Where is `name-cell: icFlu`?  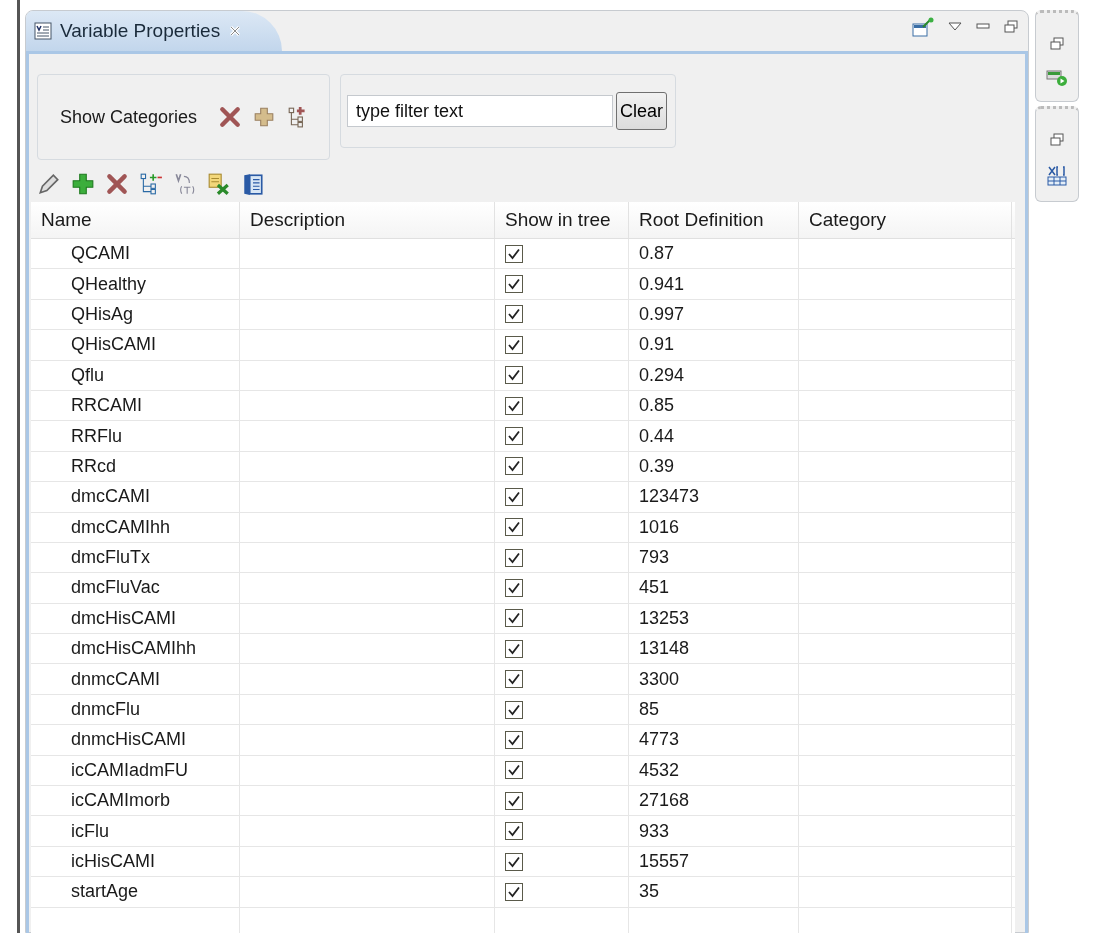 name-cell: icFlu is located at coordinates (135, 831).